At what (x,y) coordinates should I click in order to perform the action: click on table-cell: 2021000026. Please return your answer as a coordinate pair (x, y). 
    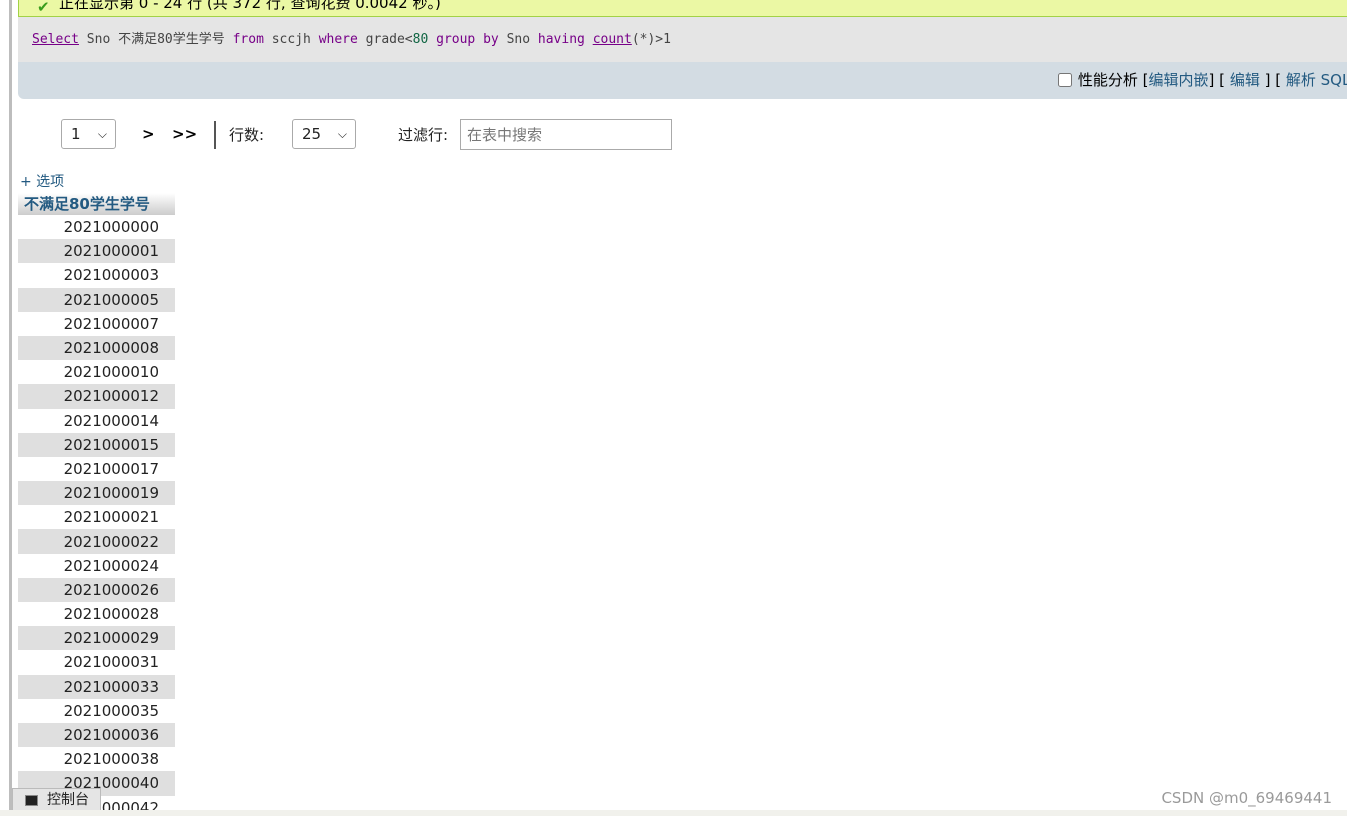
    Looking at the image, I should click on (96, 589).